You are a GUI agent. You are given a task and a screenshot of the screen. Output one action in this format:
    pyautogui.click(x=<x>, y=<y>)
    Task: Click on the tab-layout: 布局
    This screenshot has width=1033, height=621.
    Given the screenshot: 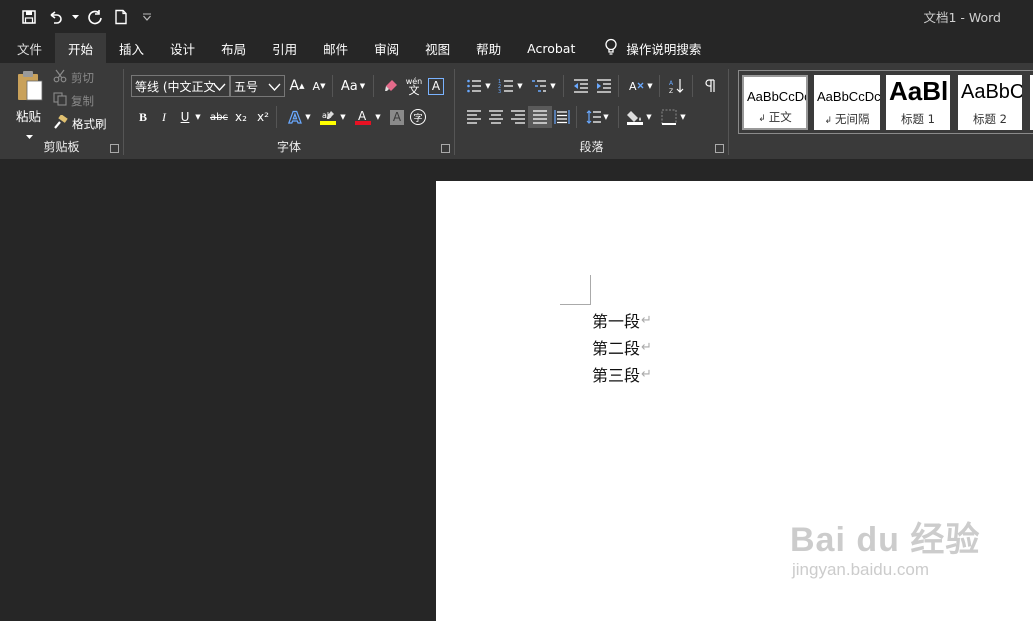 What is the action you would take?
    pyautogui.click(x=233, y=48)
    